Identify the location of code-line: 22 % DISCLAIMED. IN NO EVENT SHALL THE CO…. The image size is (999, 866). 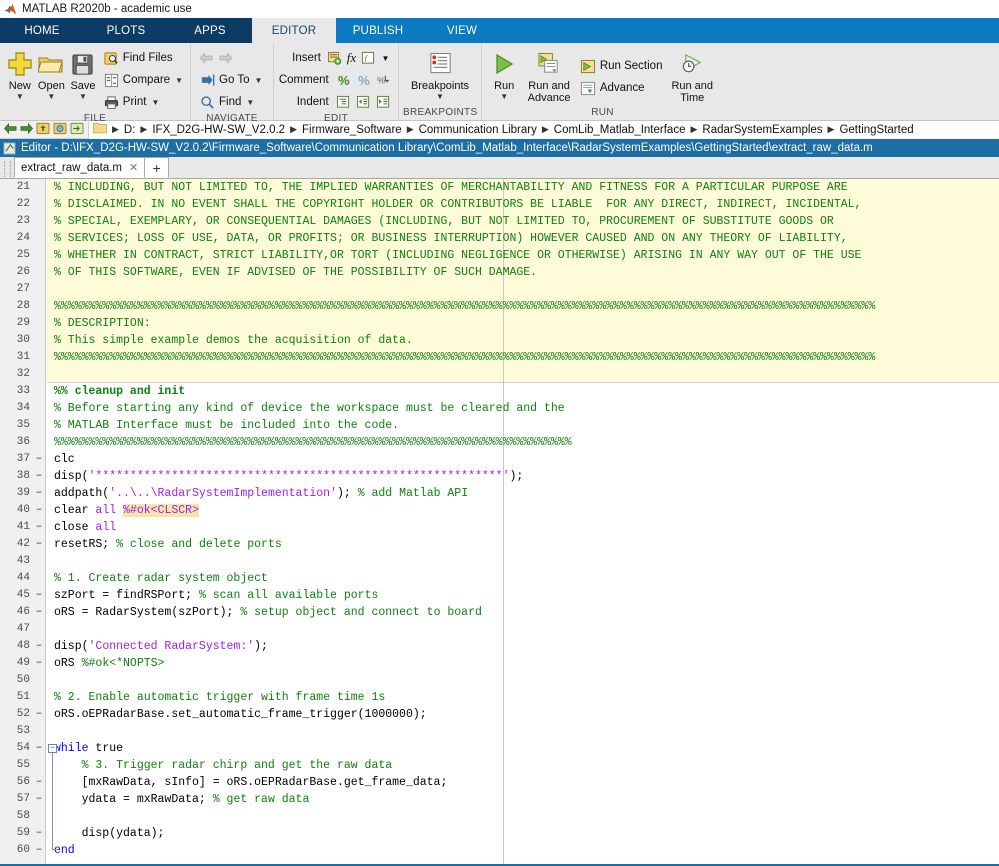
(499, 204).